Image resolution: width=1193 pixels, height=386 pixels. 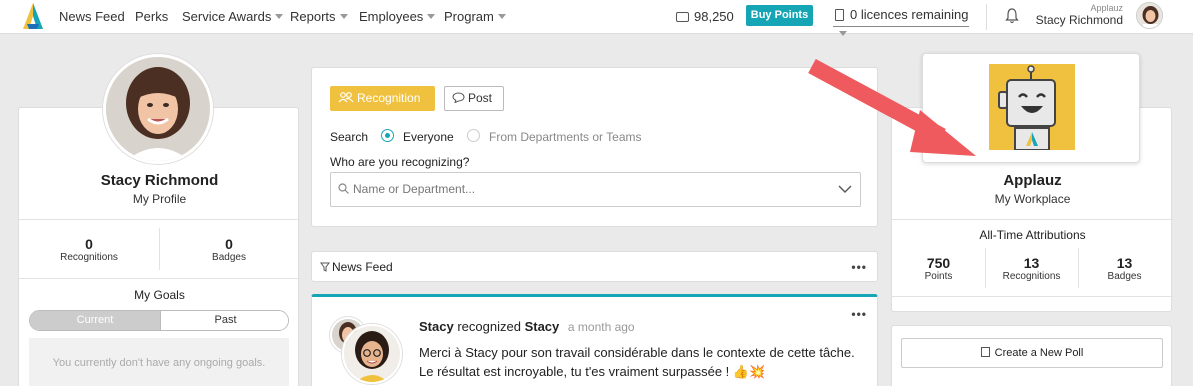 What do you see at coordinates (95, 320) in the screenshot?
I see `tab-current-goals: Current` at bounding box center [95, 320].